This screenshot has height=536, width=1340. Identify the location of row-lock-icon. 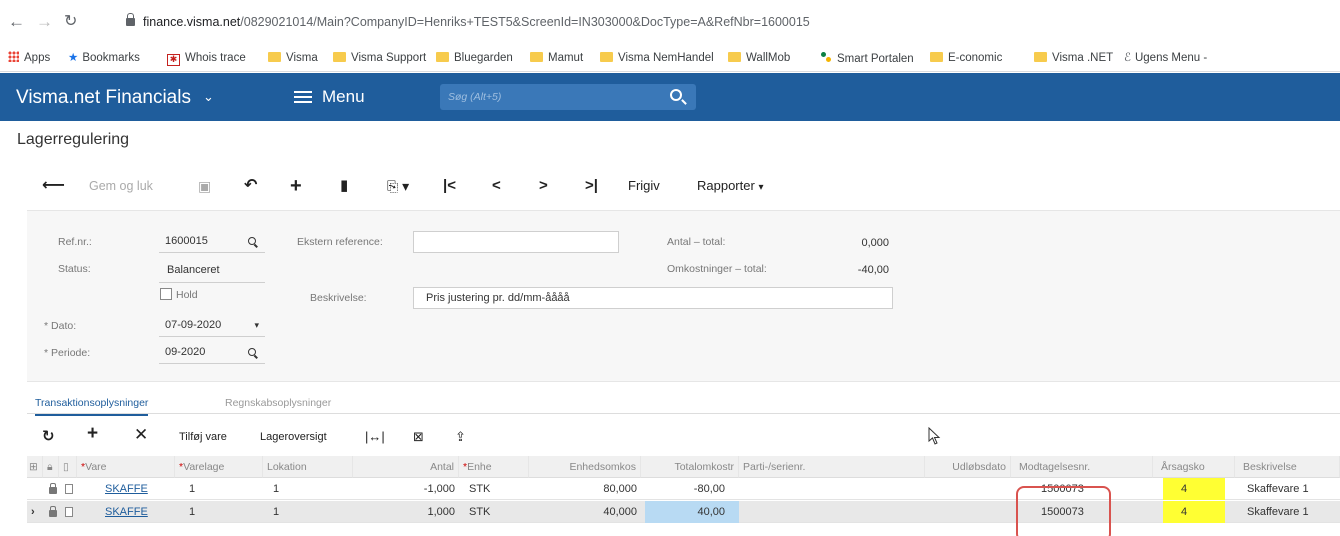
(52, 512).